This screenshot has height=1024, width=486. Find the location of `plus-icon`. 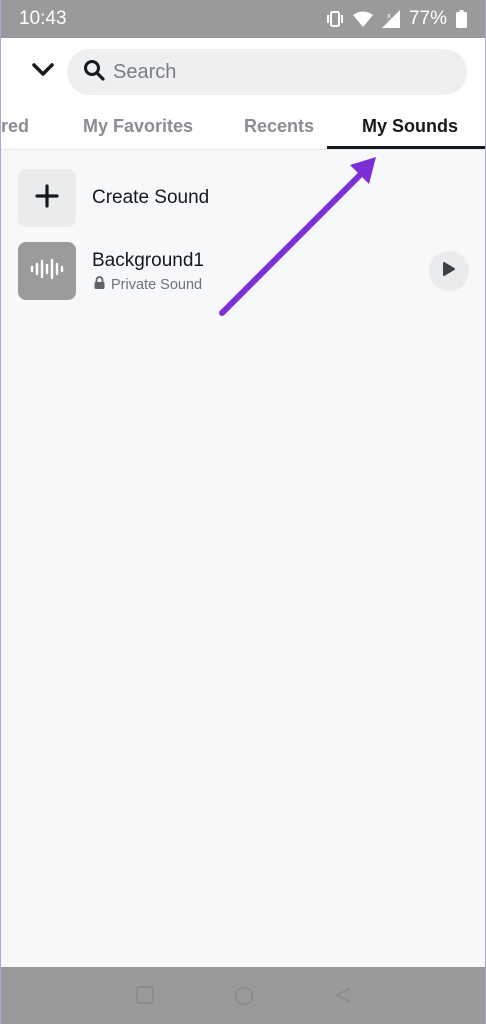

plus-icon is located at coordinates (47, 198).